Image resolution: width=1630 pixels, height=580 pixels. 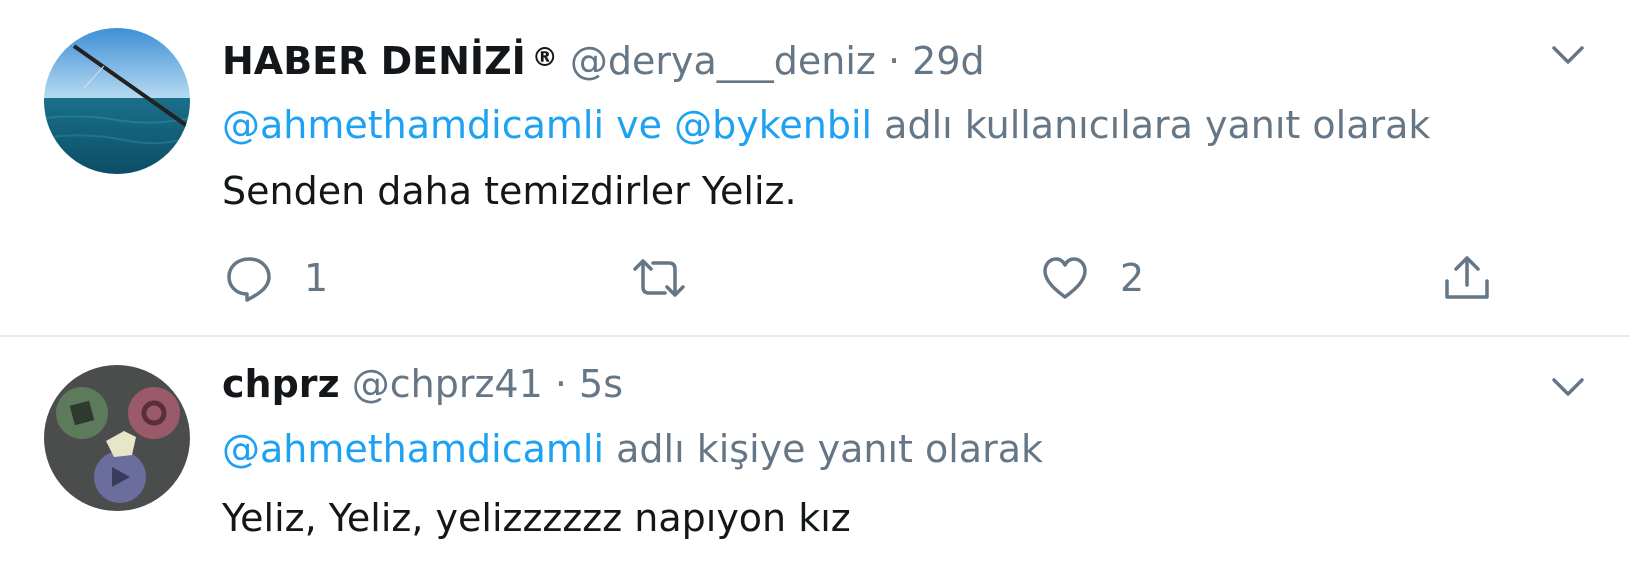 What do you see at coordinates (948, 61) in the screenshot?
I see `timestamp: 29d` at bounding box center [948, 61].